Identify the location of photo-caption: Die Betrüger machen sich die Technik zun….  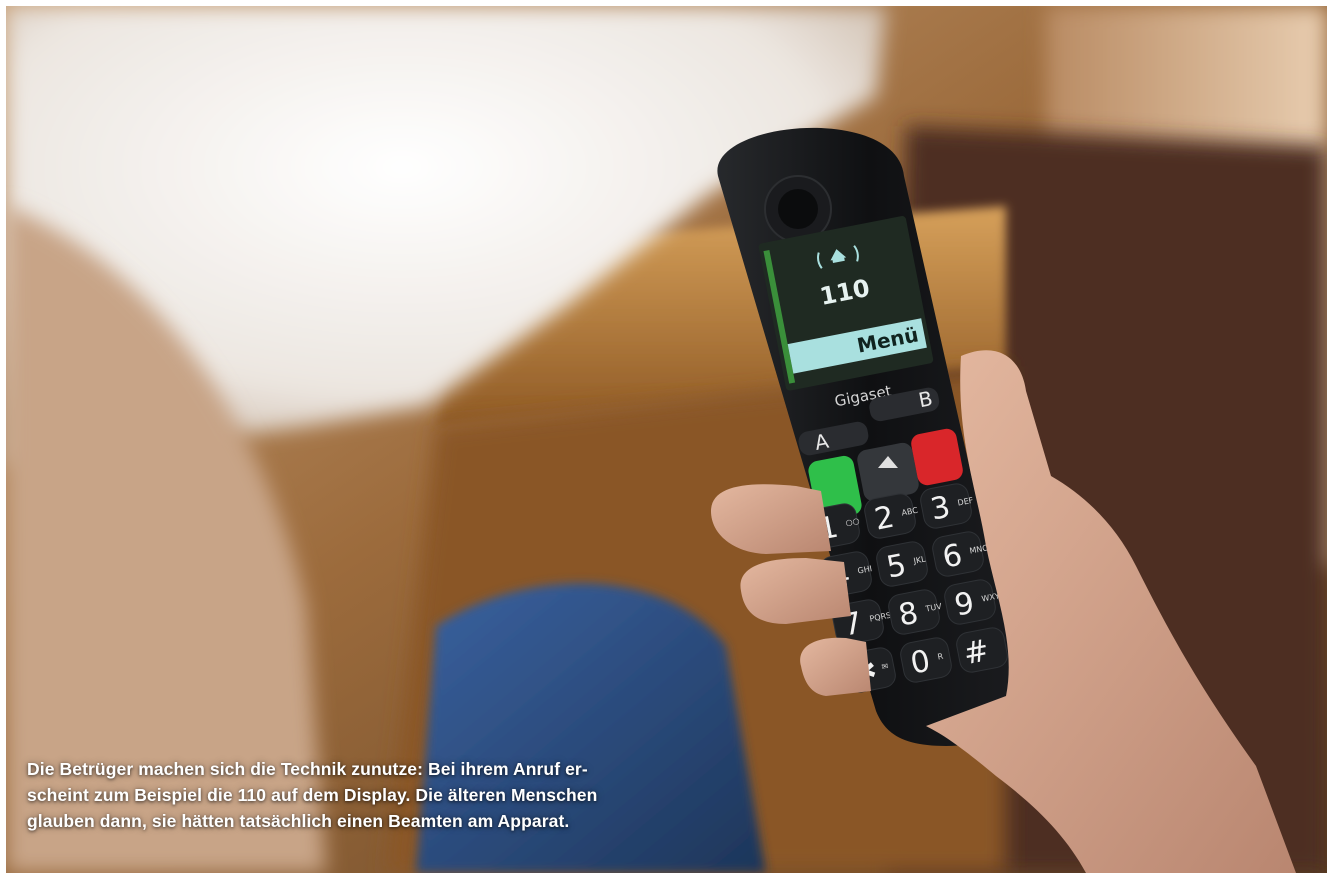
(397, 795).